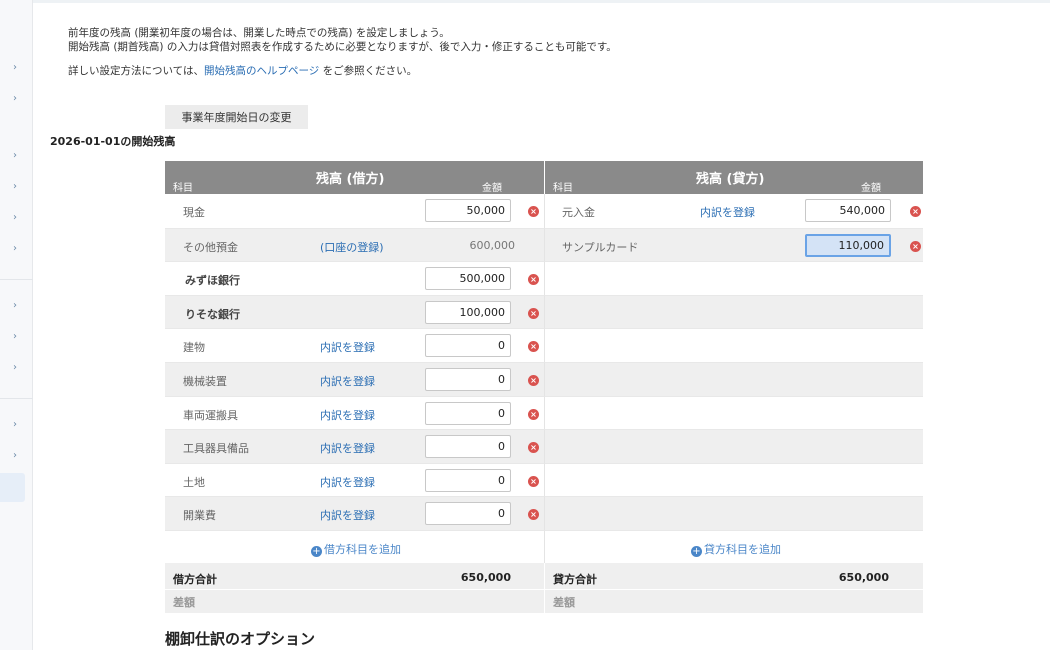 This screenshot has width=1050, height=650. Describe the element at coordinates (564, 602) in the screenshot. I see `credit-diff-label: 差額` at that location.